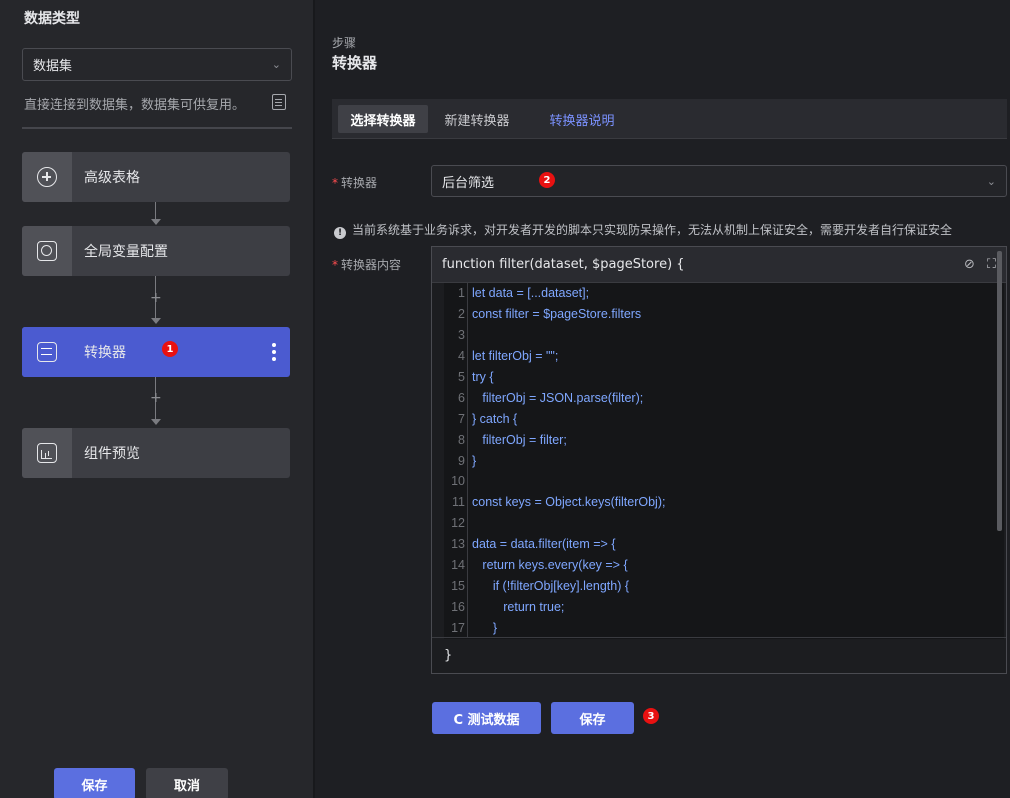 The height and width of the screenshot is (798, 1010). Describe the element at coordinates (544, 544) in the screenshot. I see `code-text: data = data.filter(item => {` at that location.